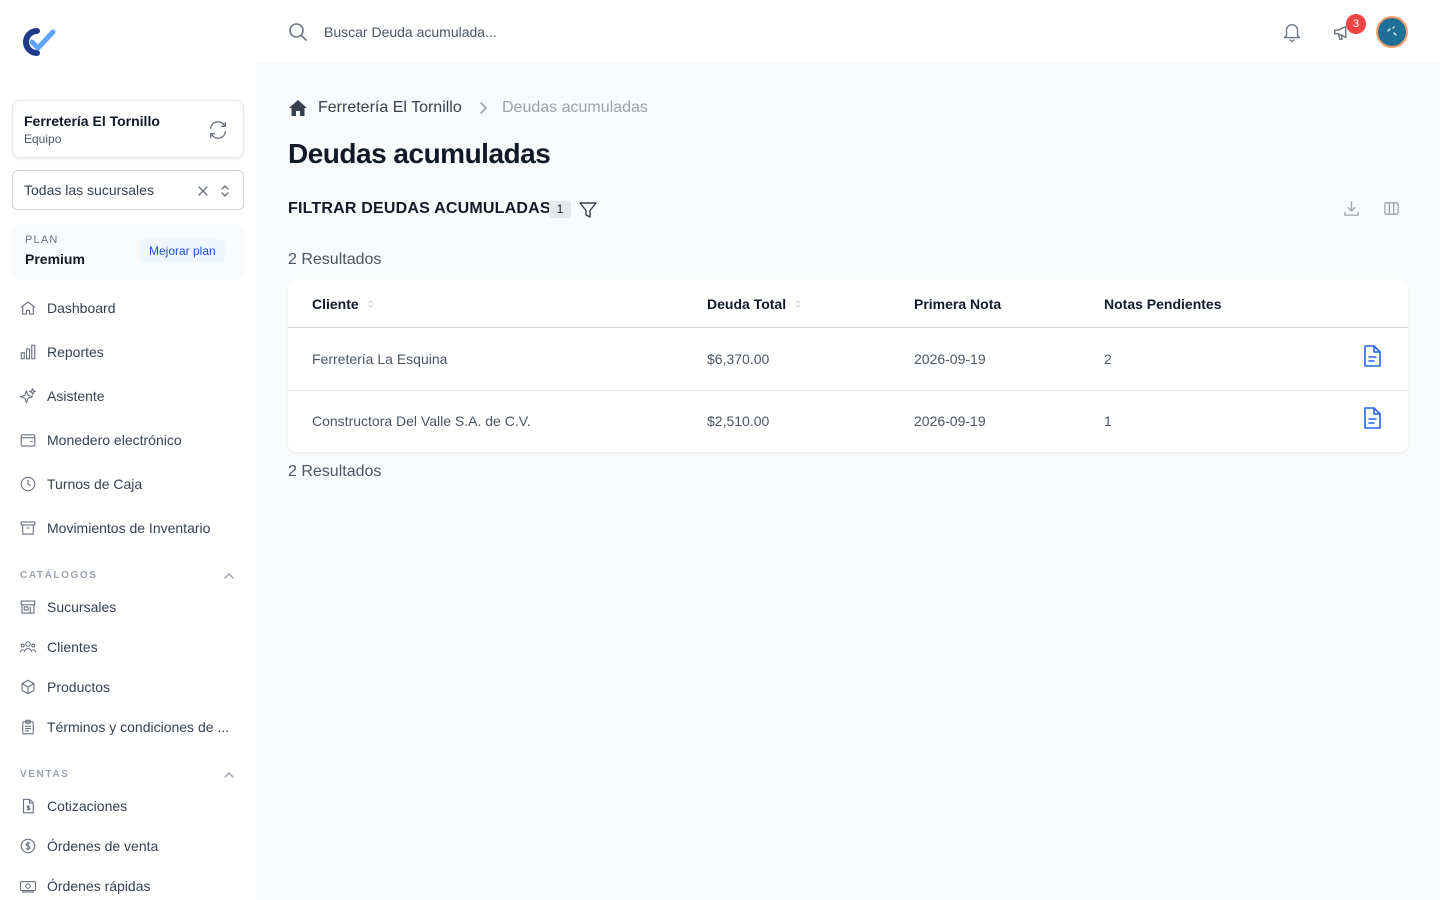 Image resolution: width=1440 pixels, height=900 pixels. I want to click on column-header-label: Deuda Total, so click(747, 304).